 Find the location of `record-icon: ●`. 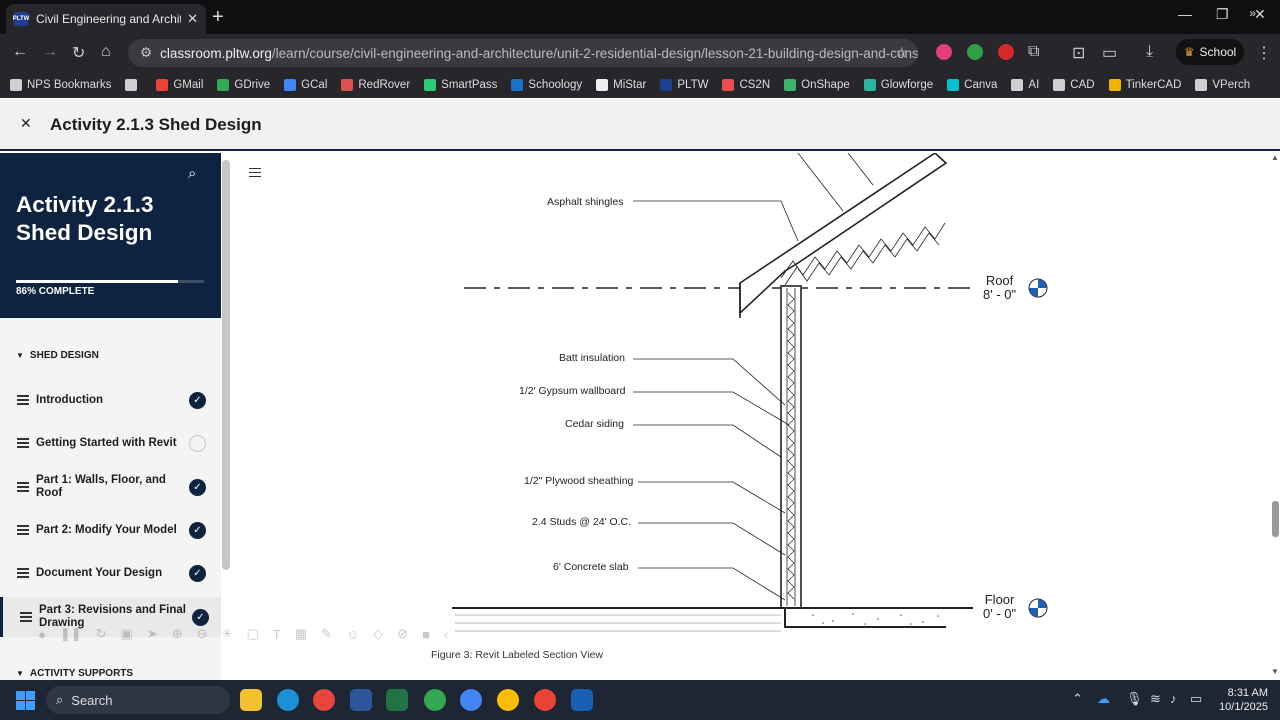

record-icon: ● is located at coordinates (42, 634).